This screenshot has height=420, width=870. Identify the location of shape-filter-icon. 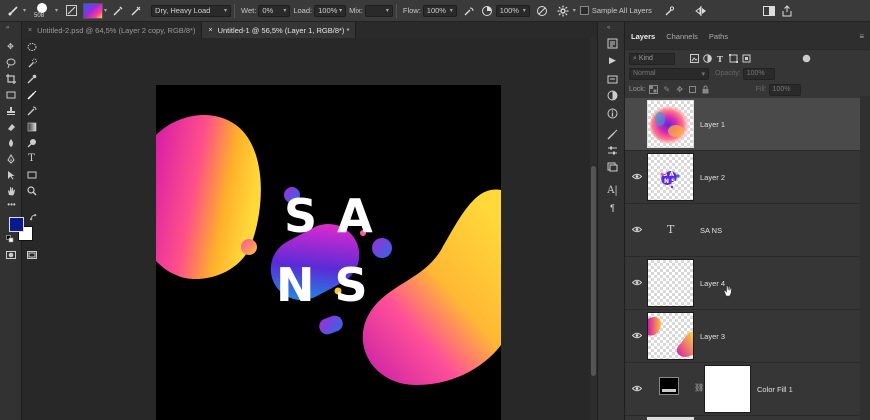
(733, 59).